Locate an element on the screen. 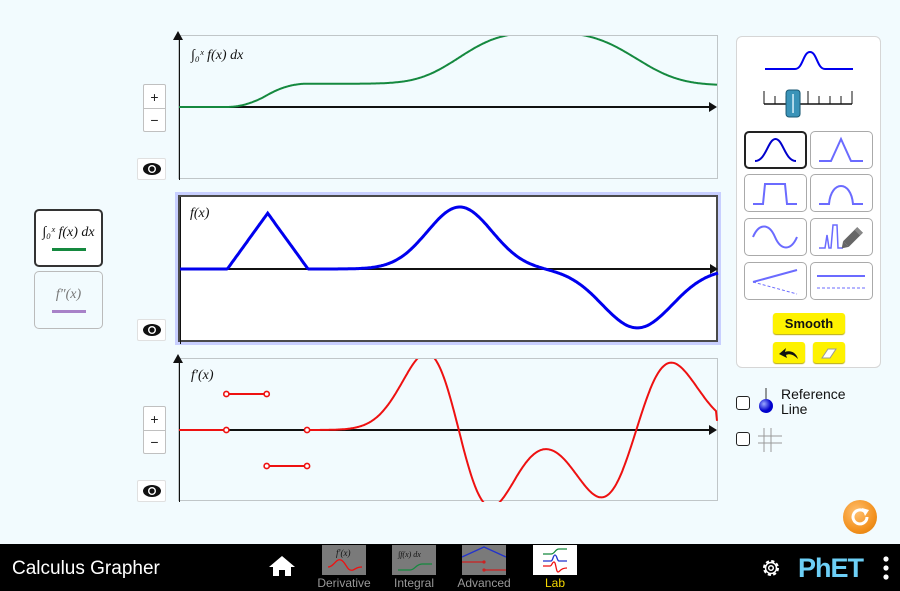  home-icon is located at coordinates (282, 566).